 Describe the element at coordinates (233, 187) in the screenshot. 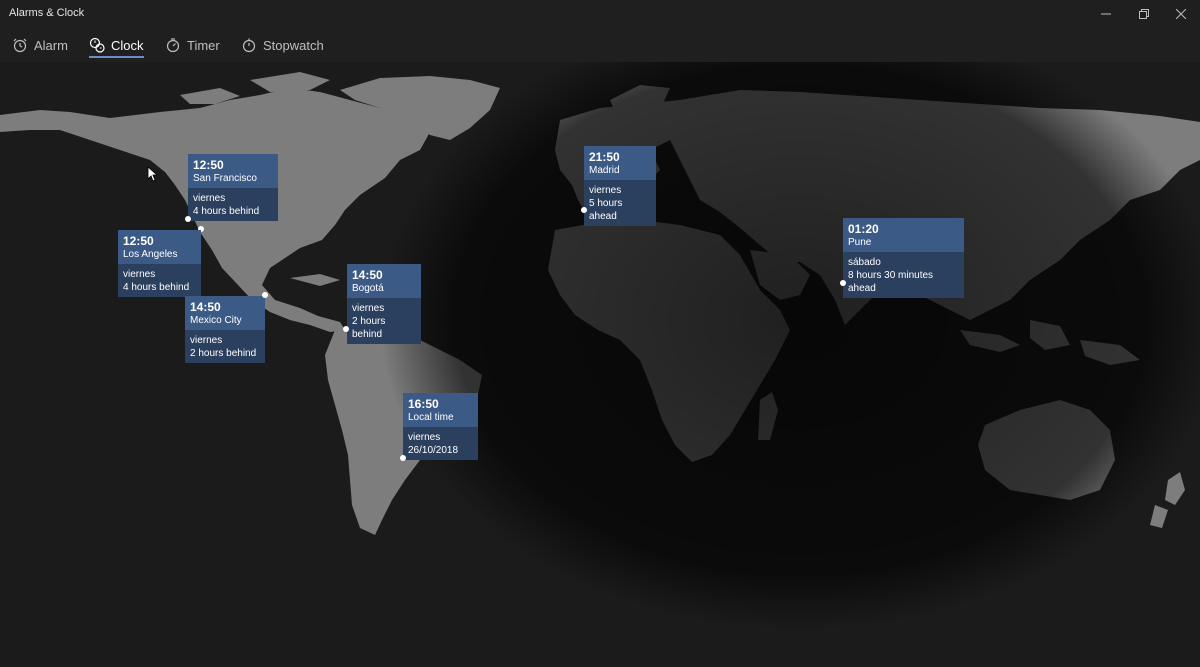

I see `clock-card-san-francisco: 12:50 San Francisco viernes 4 hours behind` at that location.